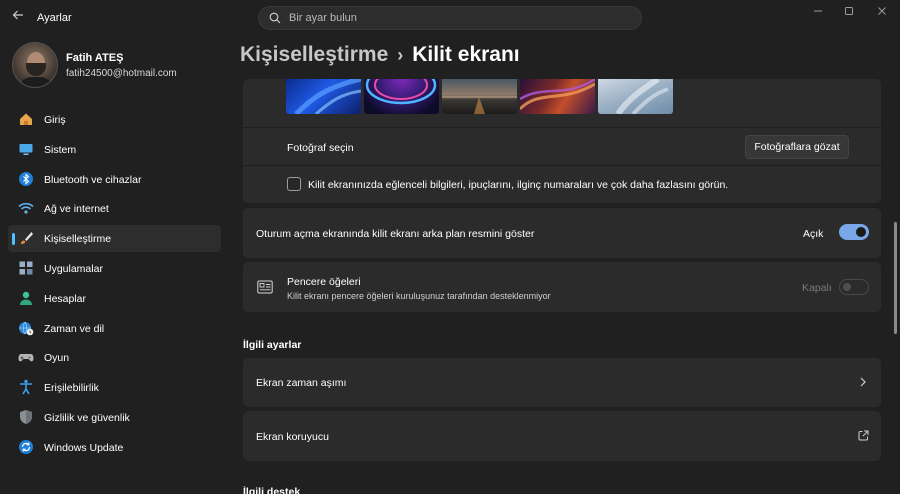 This screenshot has width=900, height=494. Describe the element at coordinates (818, 13) in the screenshot. I see `minimize-icon` at that location.